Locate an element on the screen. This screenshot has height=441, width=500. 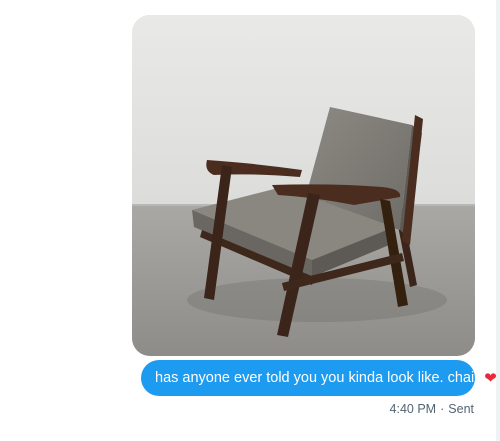
message-meta: 4:40 PM · Sent is located at coordinates (432, 409).